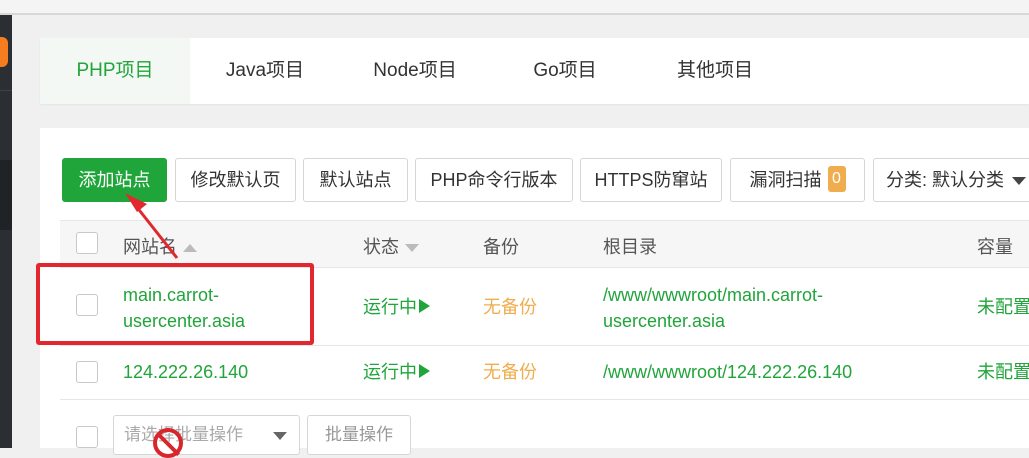 The width and height of the screenshot is (1029, 458). I want to click on tab-go: Go项目, so click(565, 71).